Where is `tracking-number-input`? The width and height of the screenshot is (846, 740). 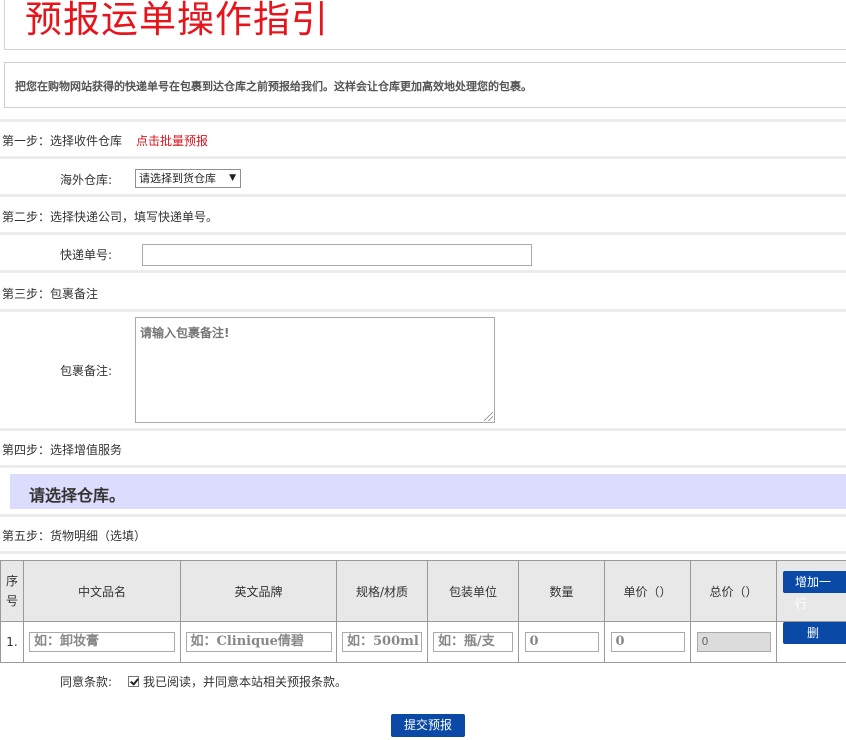 tracking-number-input is located at coordinates (337, 255).